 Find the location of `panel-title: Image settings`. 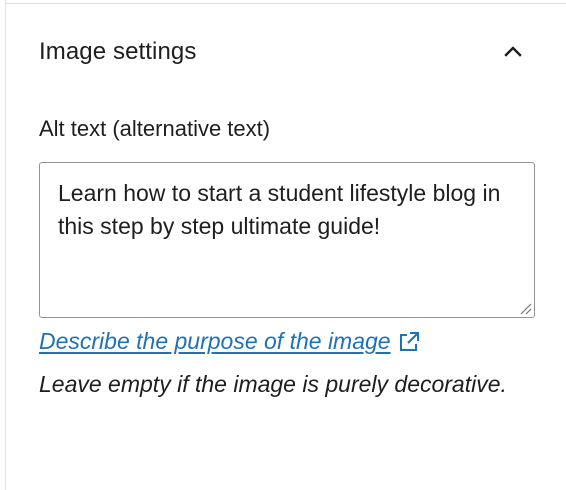

panel-title: Image settings is located at coordinates (118, 51).